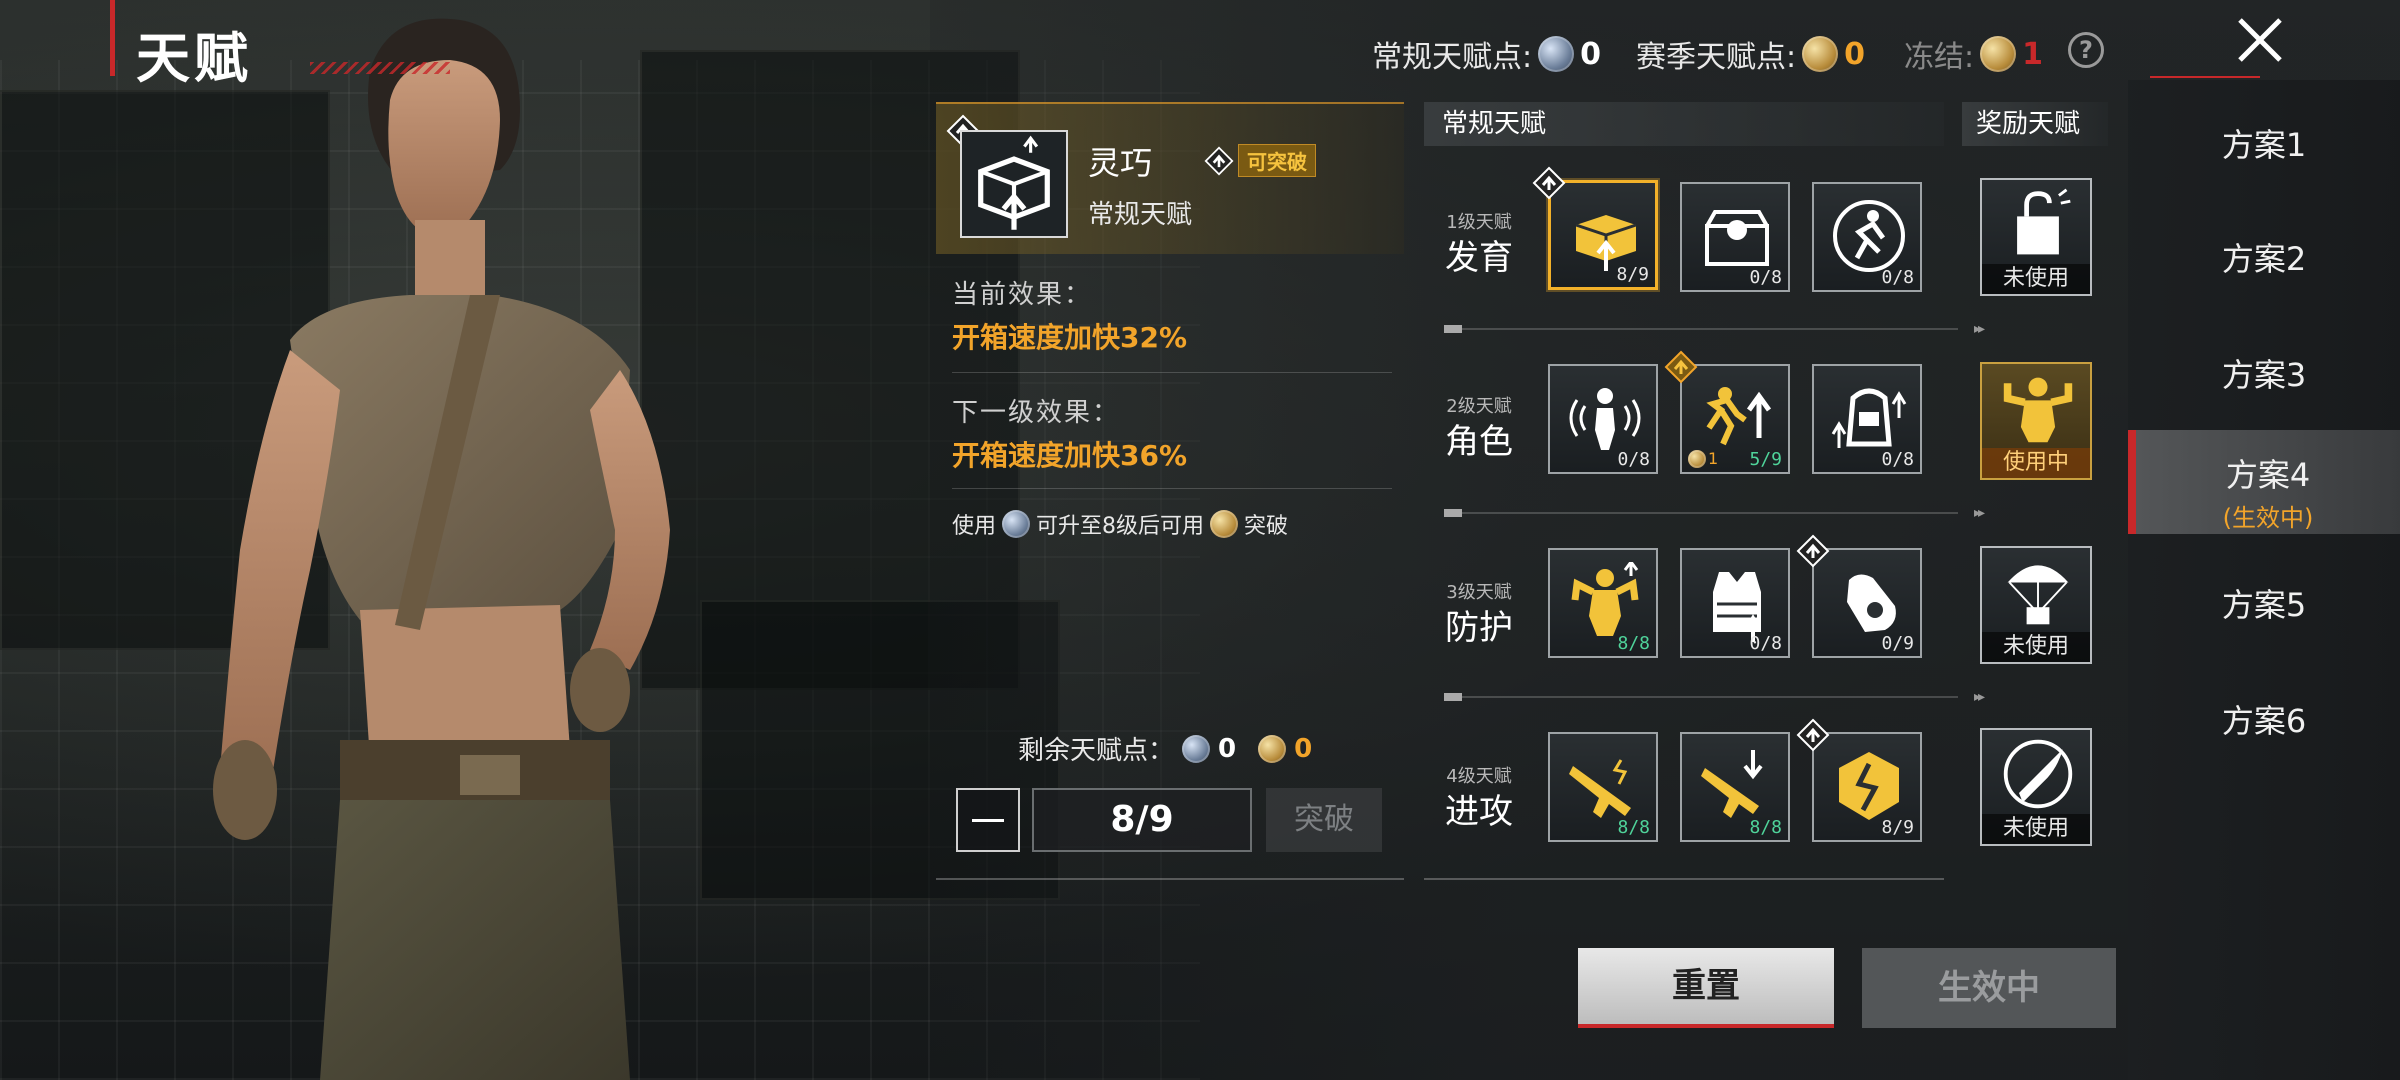 The width and height of the screenshot is (2400, 1080). What do you see at coordinates (1713, 458) in the screenshot?
I see `node-gold-value: 1` at bounding box center [1713, 458].